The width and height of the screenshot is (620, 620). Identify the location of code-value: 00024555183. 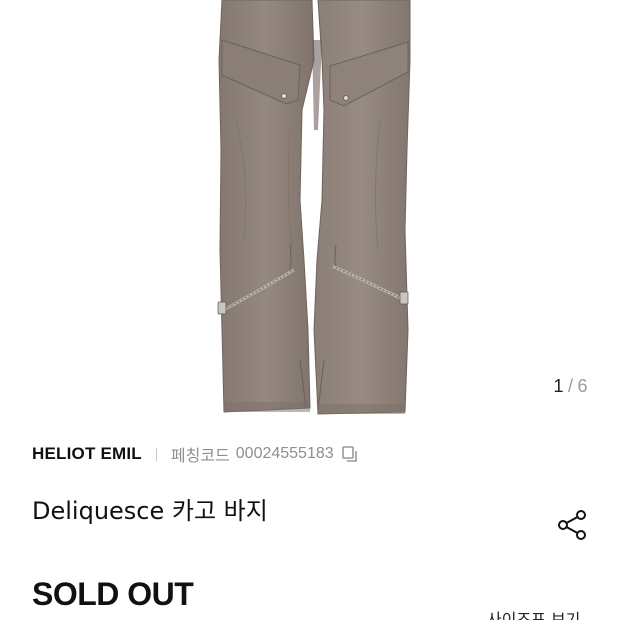
(284, 453).